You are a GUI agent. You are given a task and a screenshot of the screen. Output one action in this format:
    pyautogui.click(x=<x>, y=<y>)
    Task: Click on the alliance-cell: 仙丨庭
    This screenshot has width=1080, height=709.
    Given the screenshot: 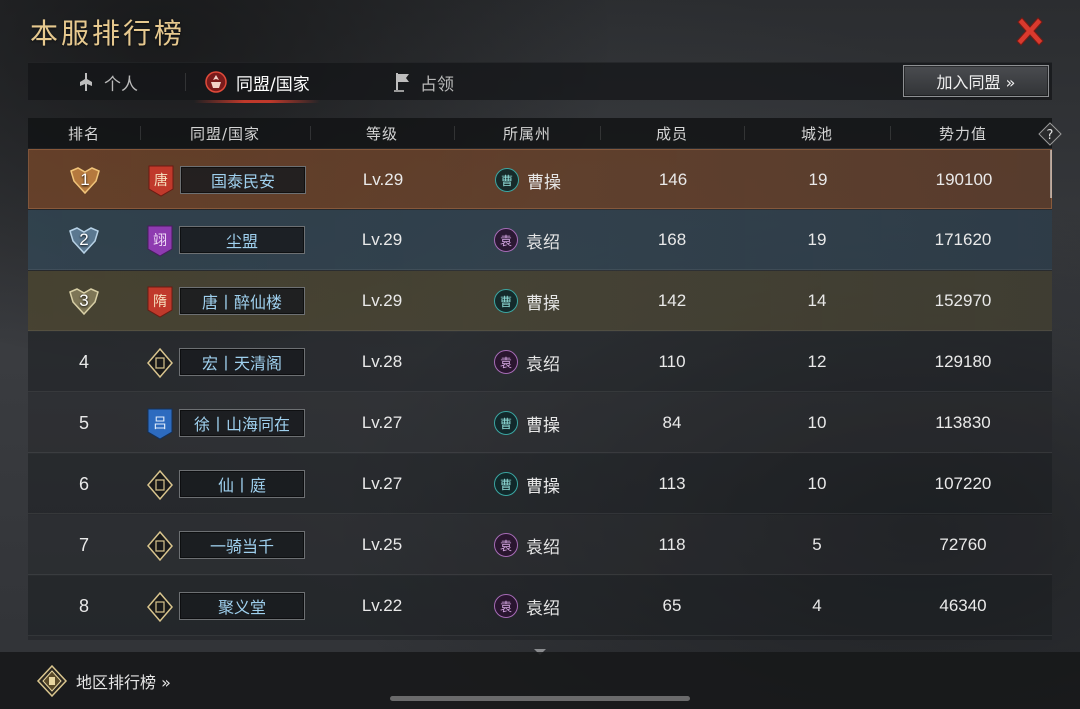 What is the action you would take?
    pyautogui.click(x=226, y=484)
    